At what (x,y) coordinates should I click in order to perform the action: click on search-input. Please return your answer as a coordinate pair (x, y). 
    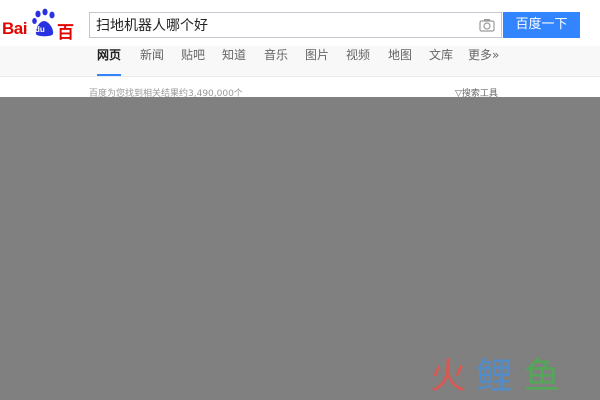
    Looking at the image, I should click on (280, 25).